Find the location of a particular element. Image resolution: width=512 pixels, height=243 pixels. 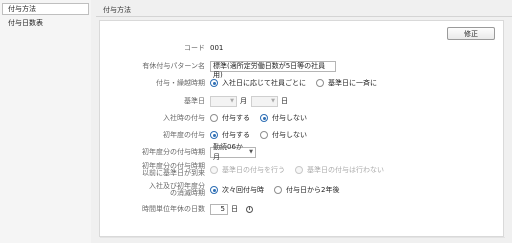

label-line2: の消滅時期 is located at coordinates (187, 193).